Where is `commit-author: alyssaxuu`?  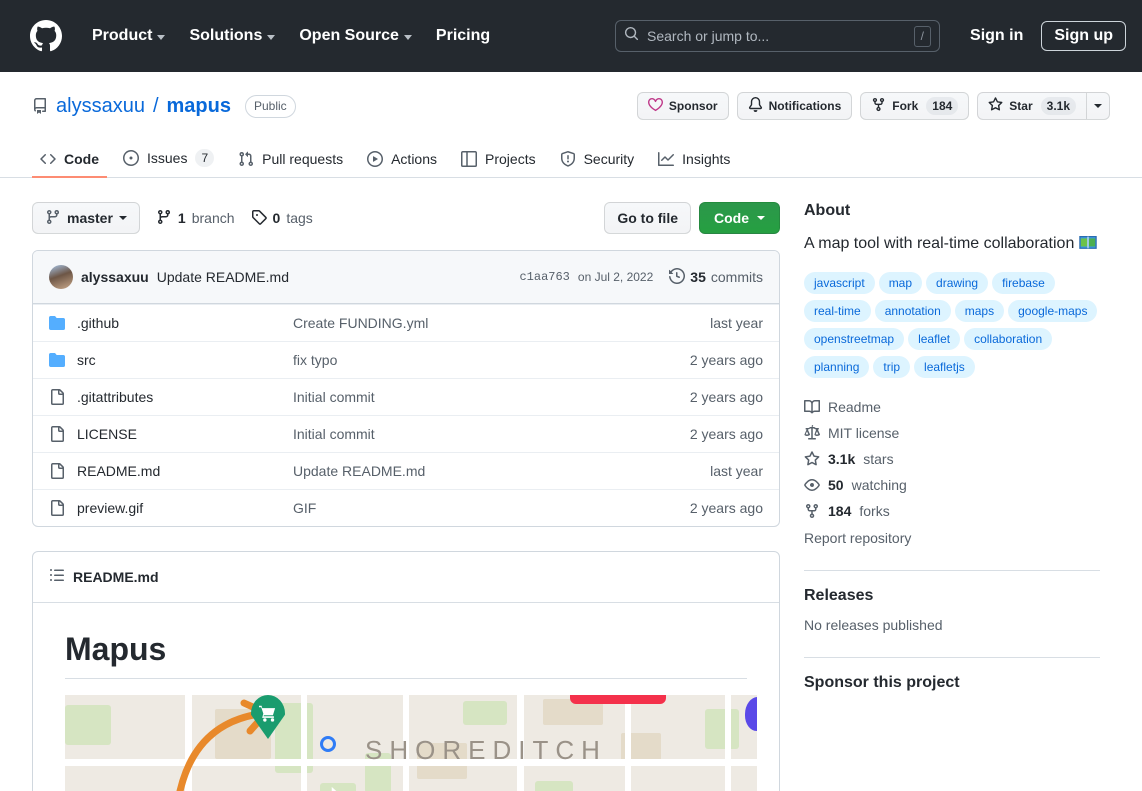
commit-author: alyssaxuu is located at coordinates (115, 277).